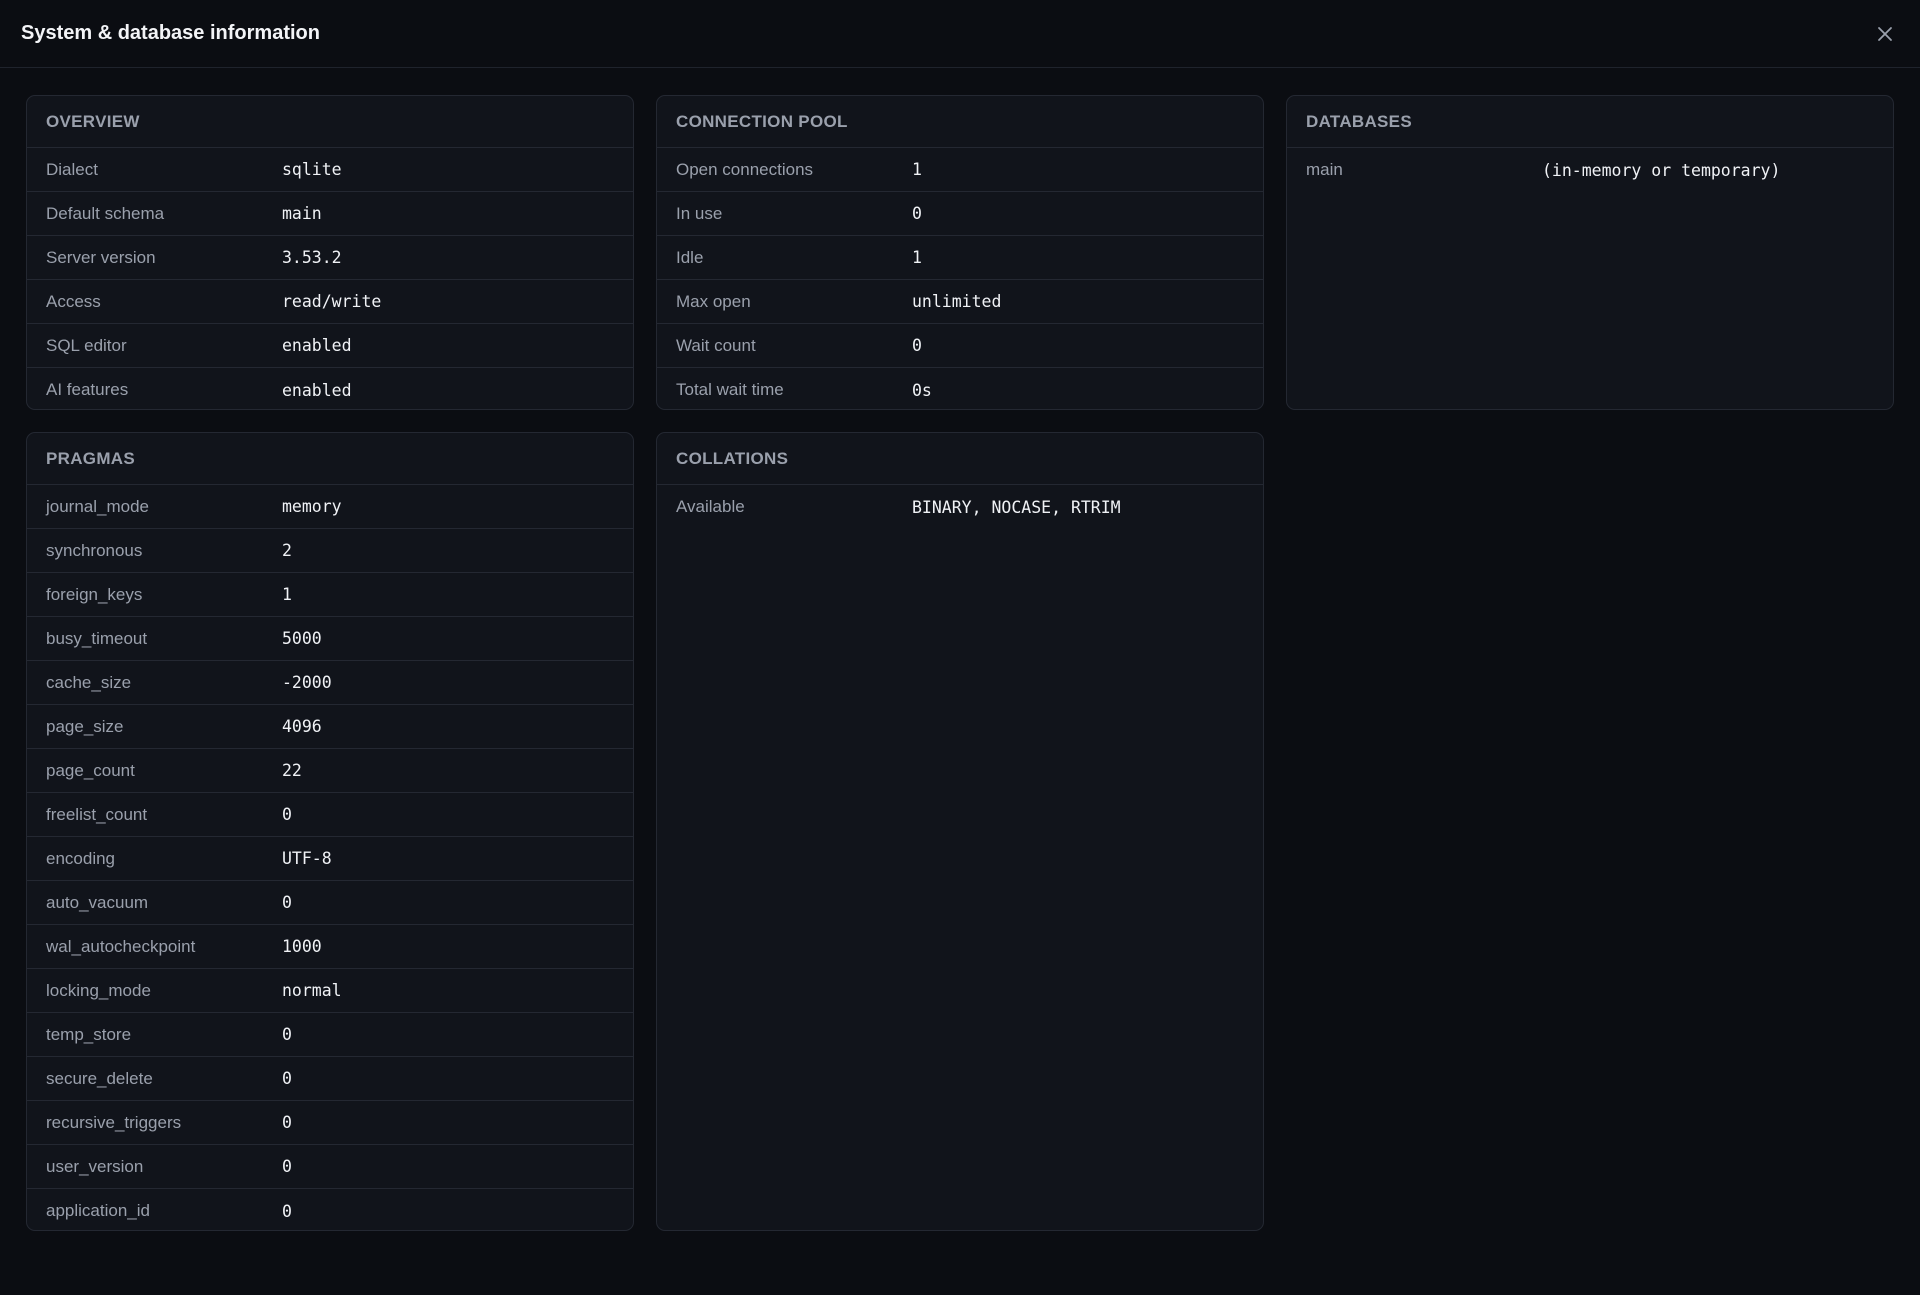  I want to click on row-label: journal_mode, so click(98, 506).